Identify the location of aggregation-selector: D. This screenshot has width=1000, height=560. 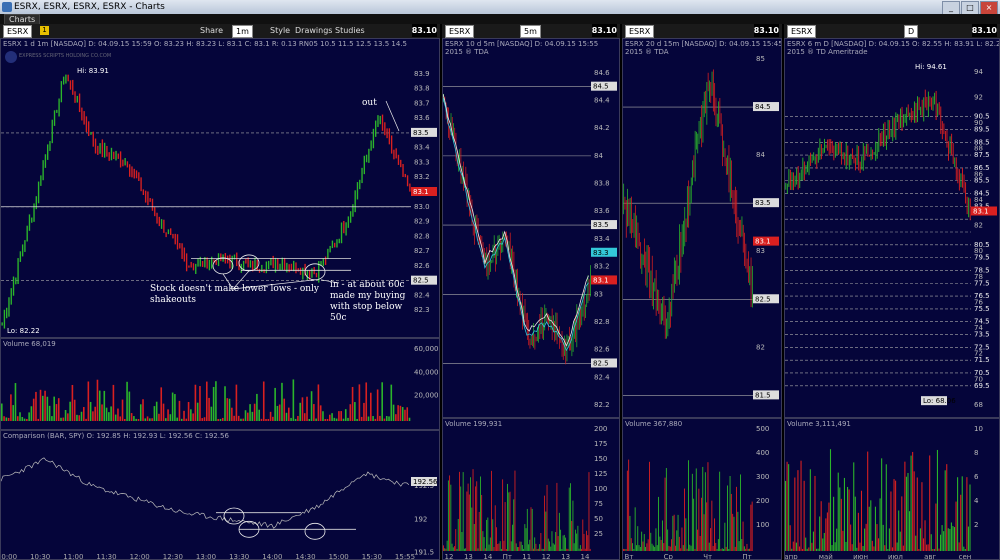
(911, 31).